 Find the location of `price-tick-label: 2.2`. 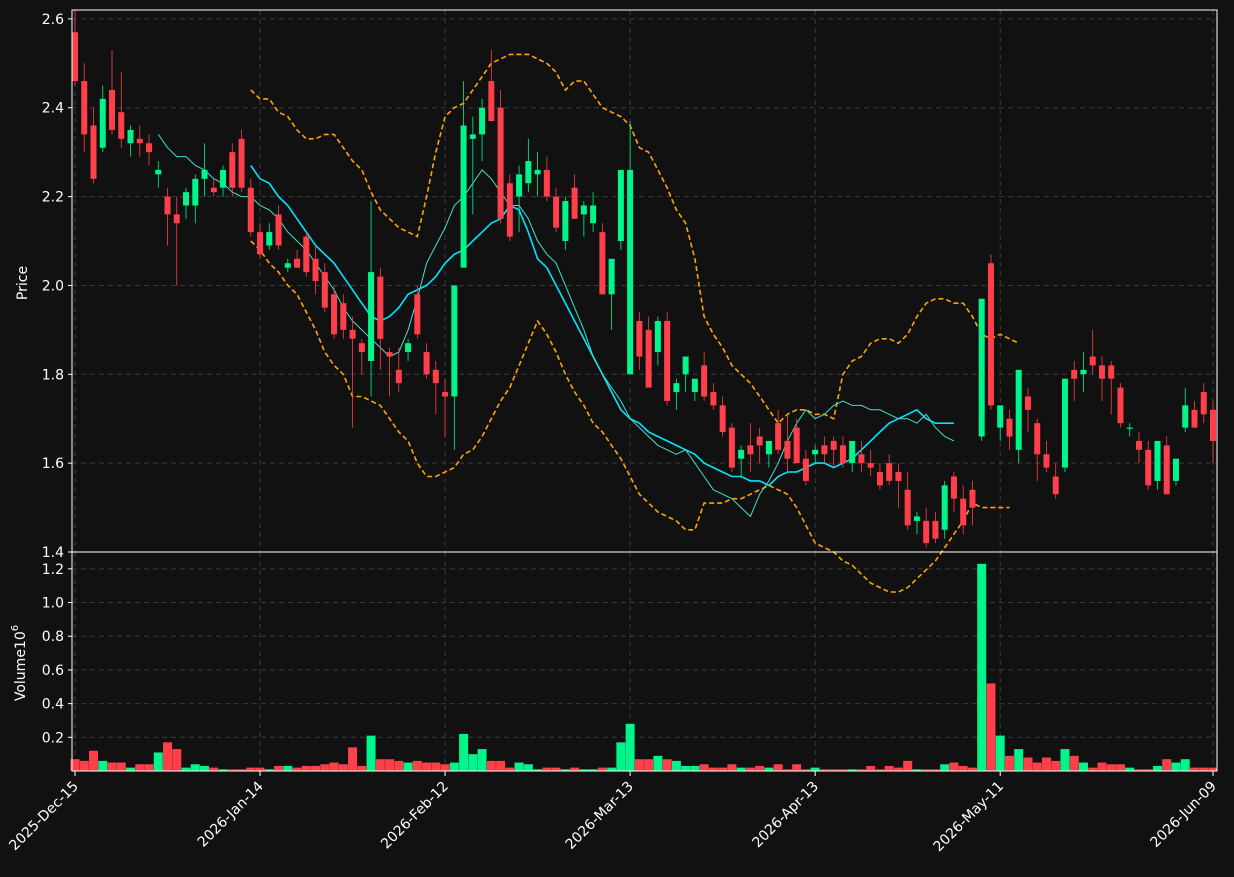

price-tick-label: 2.2 is located at coordinates (53, 198).